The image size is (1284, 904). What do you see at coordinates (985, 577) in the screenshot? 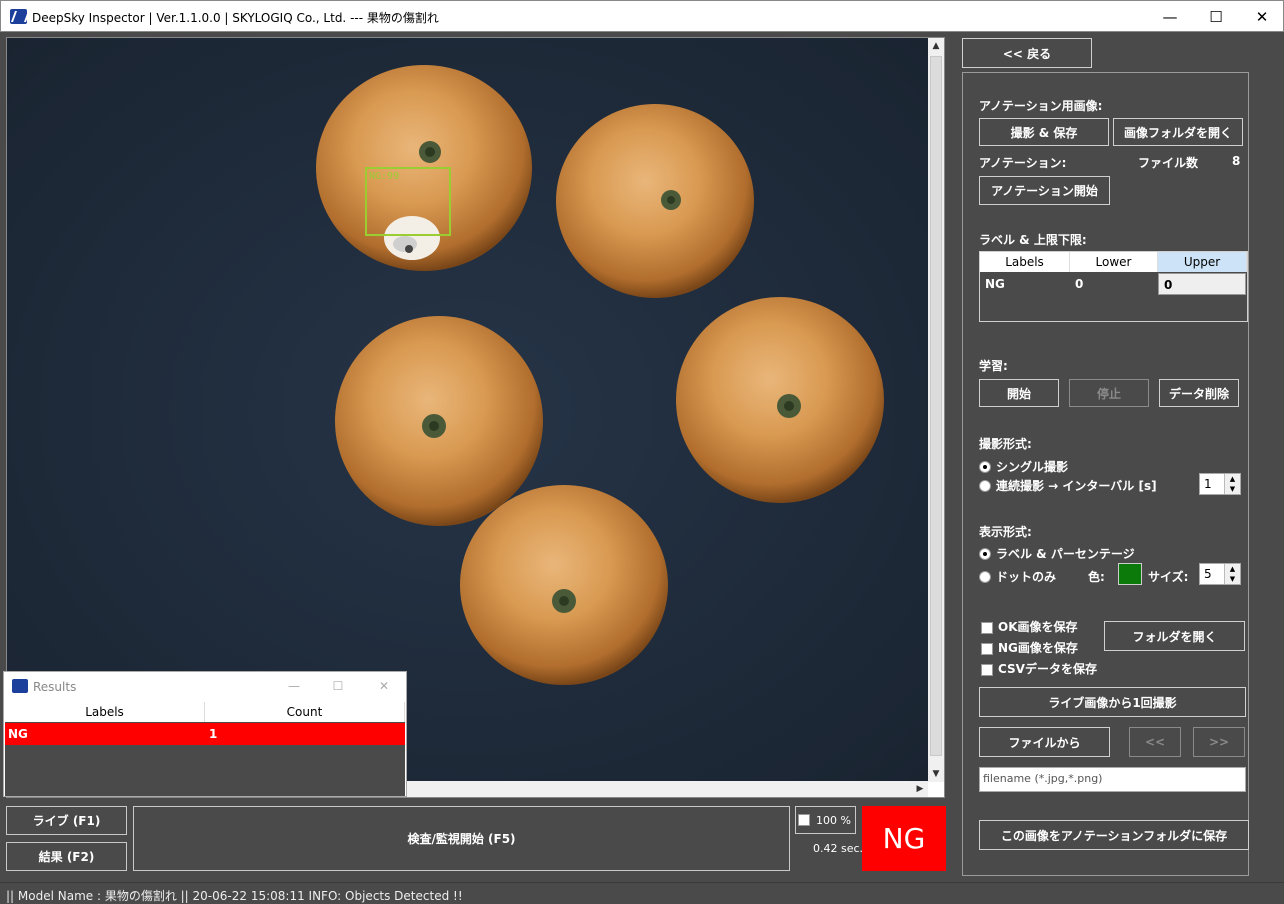
I see `dots-only-radio` at bounding box center [985, 577].